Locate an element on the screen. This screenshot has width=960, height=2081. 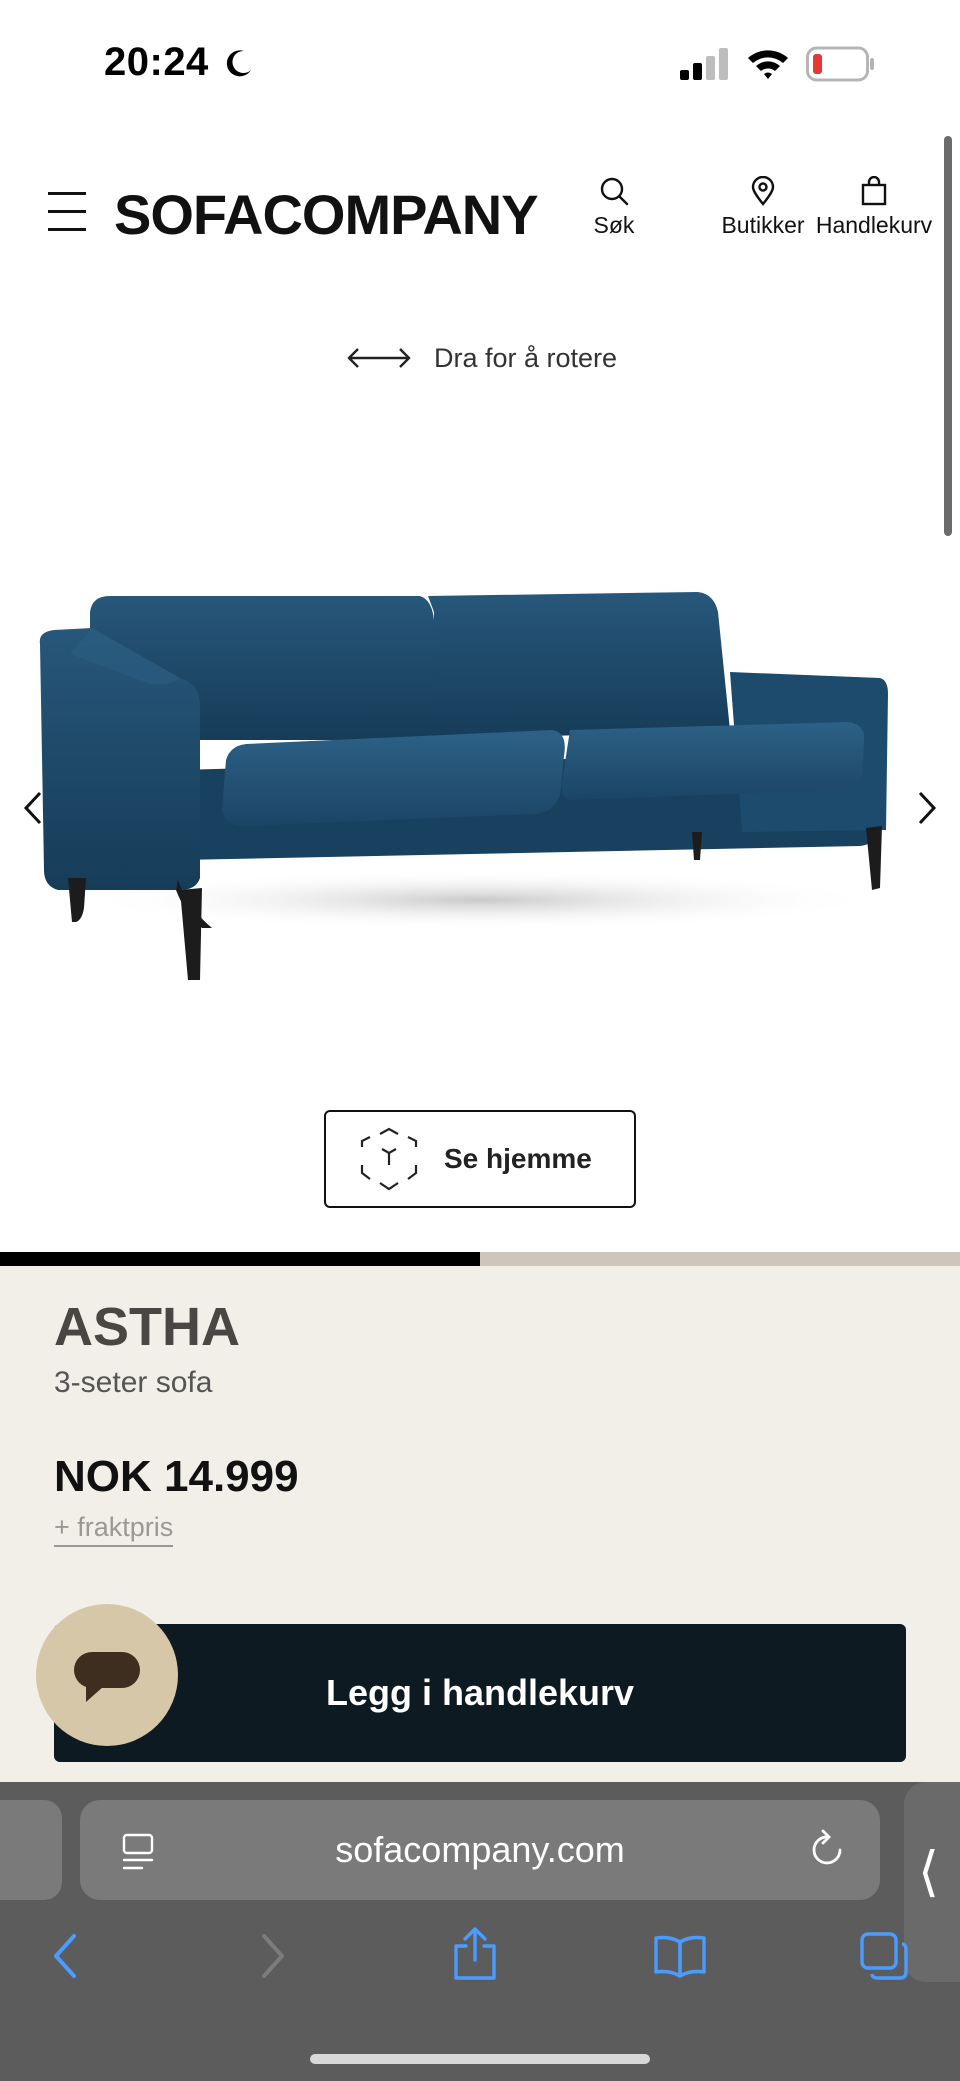
stores-button: Butikker is located at coordinates (763, 207).